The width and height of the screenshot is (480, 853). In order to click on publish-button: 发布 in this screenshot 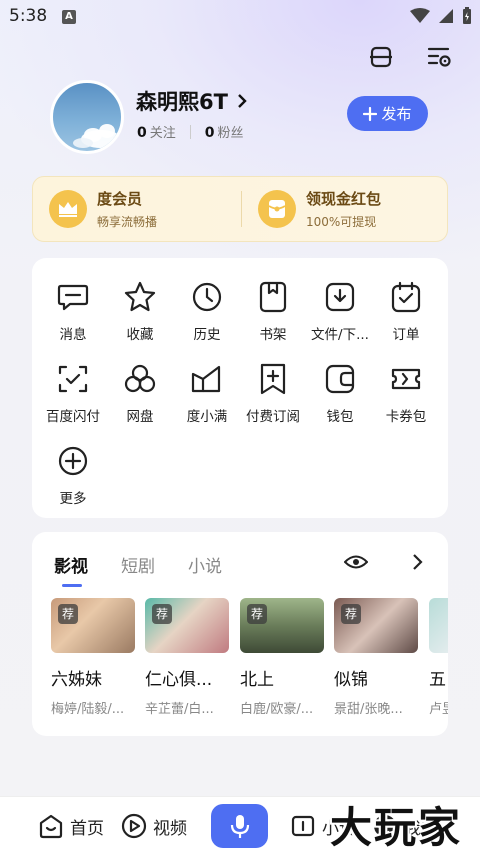, I will do `click(387, 113)`.